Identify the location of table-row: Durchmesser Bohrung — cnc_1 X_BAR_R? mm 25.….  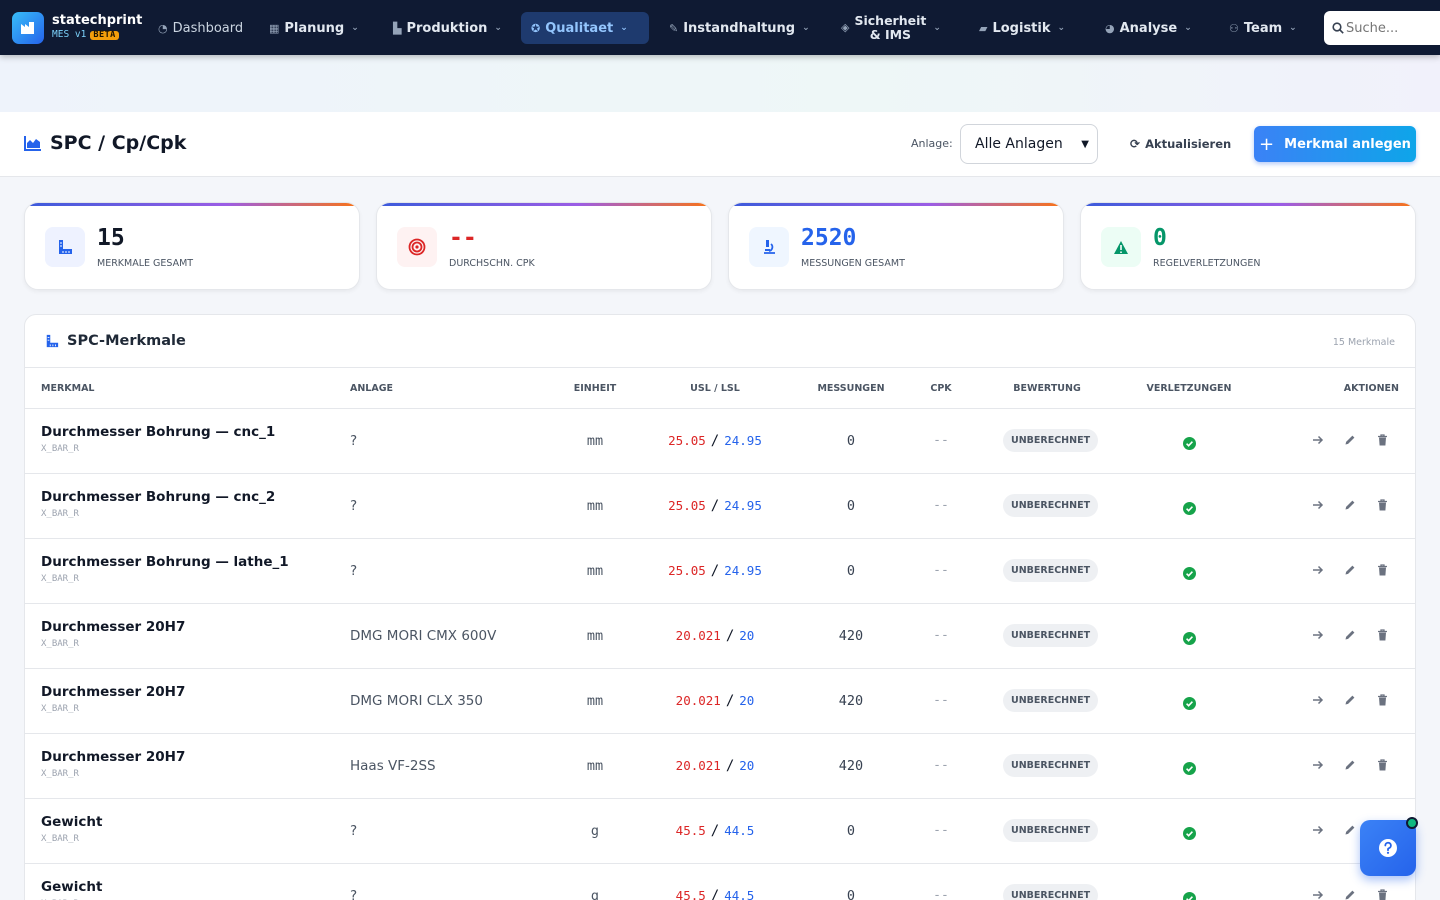
(720, 441).